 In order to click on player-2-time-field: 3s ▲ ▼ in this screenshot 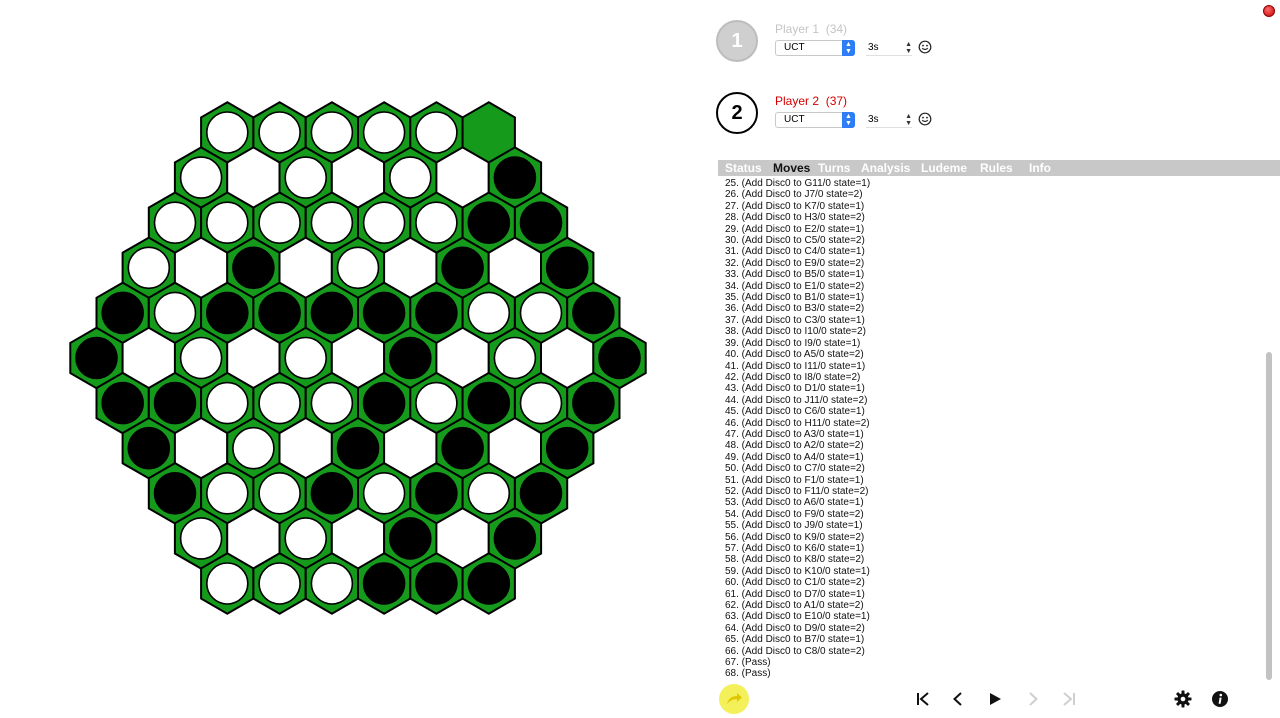, I will do `click(889, 120)`.